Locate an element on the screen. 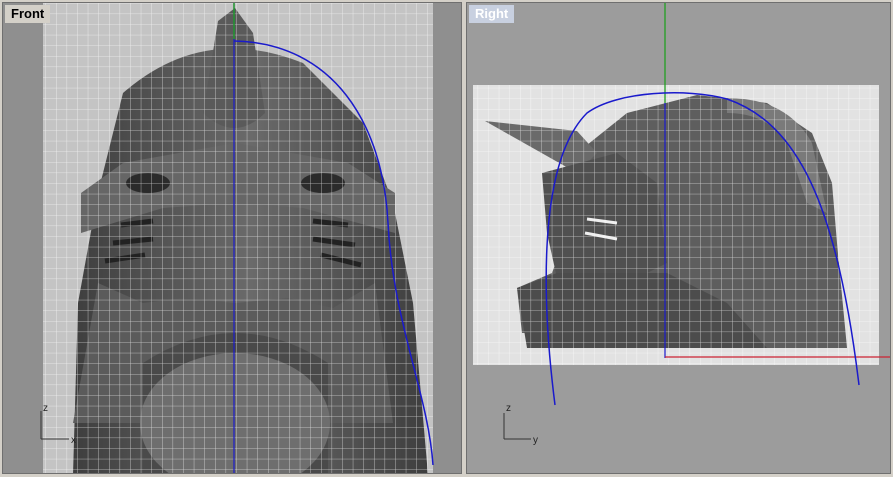  front-axis-x-label: x is located at coordinates (73, 440).